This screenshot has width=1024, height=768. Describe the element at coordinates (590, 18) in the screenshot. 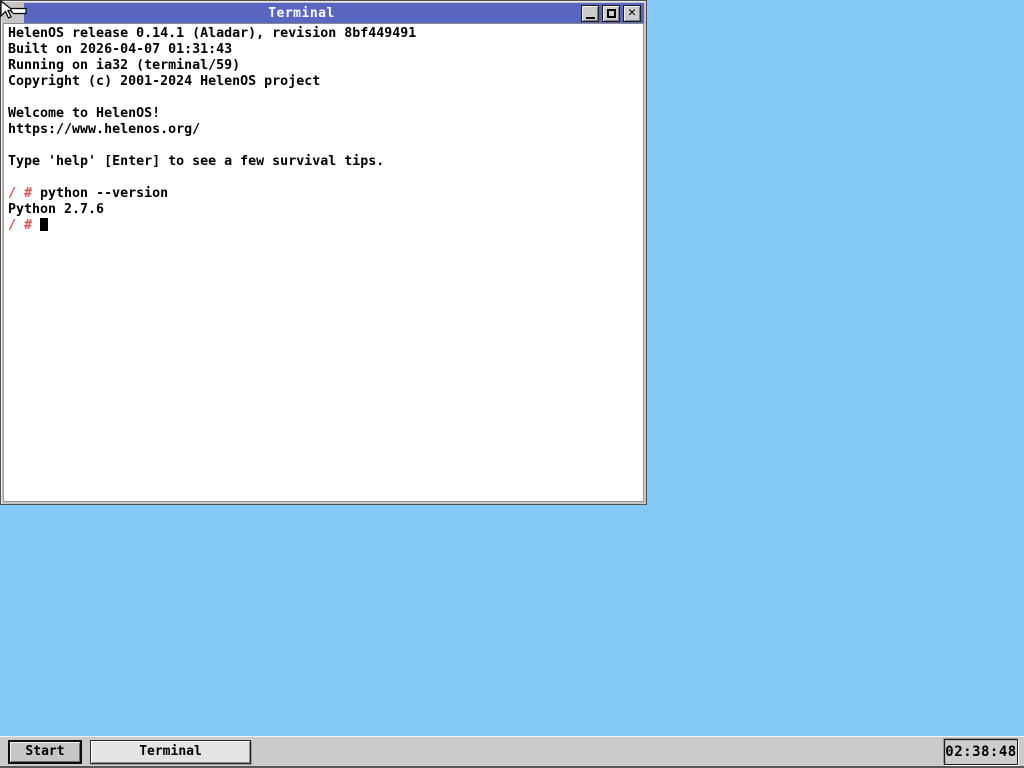

I see `minimize-icon` at that location.